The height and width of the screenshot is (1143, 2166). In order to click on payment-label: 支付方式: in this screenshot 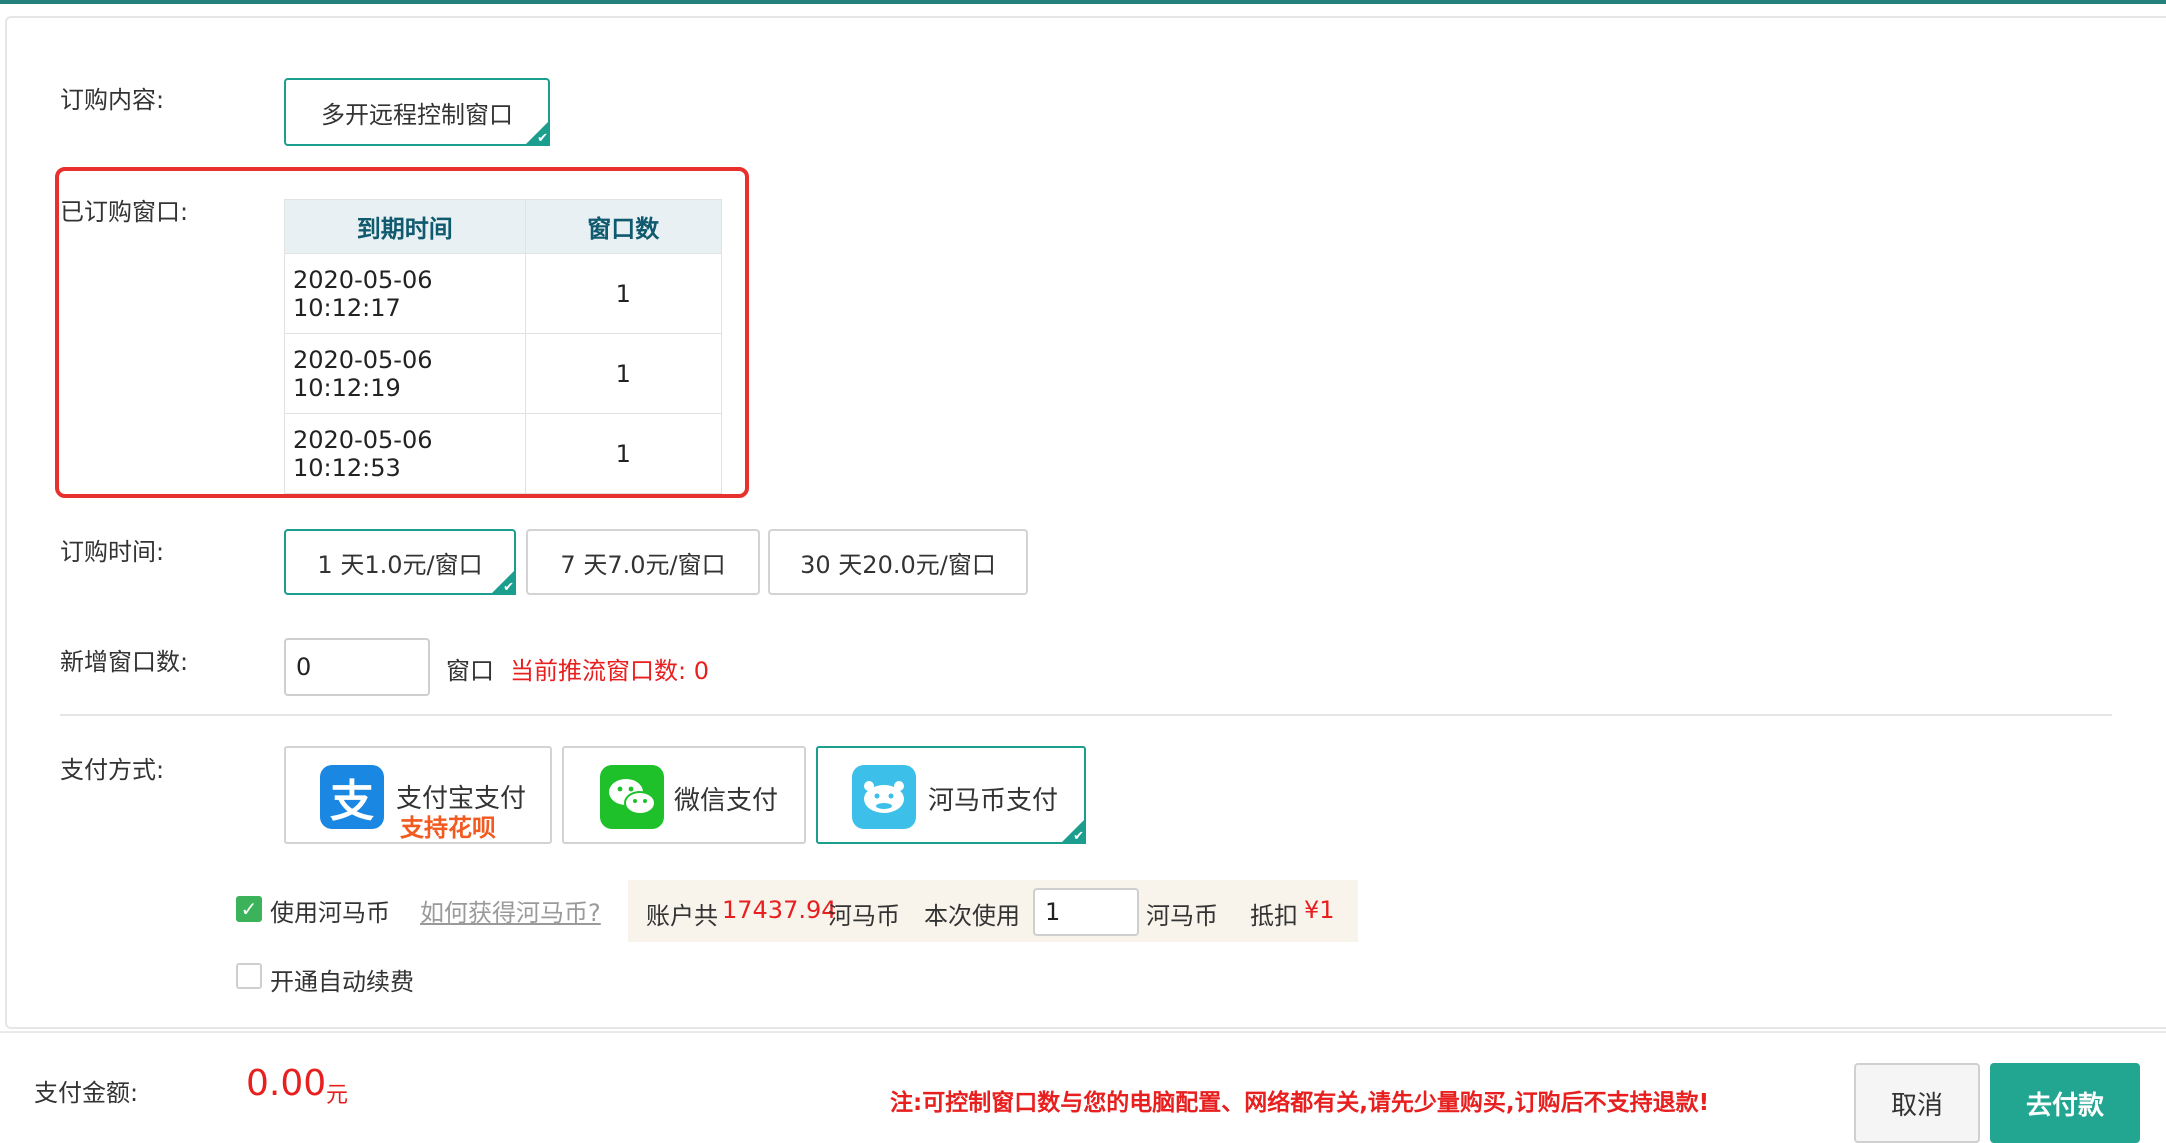, I will do `click(112, 770)`.